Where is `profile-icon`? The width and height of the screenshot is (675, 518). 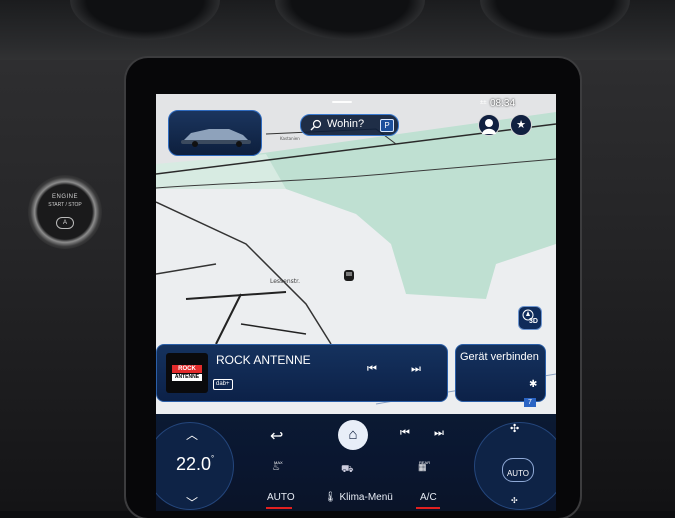
profile-icon is located at coordinates (489, 125).